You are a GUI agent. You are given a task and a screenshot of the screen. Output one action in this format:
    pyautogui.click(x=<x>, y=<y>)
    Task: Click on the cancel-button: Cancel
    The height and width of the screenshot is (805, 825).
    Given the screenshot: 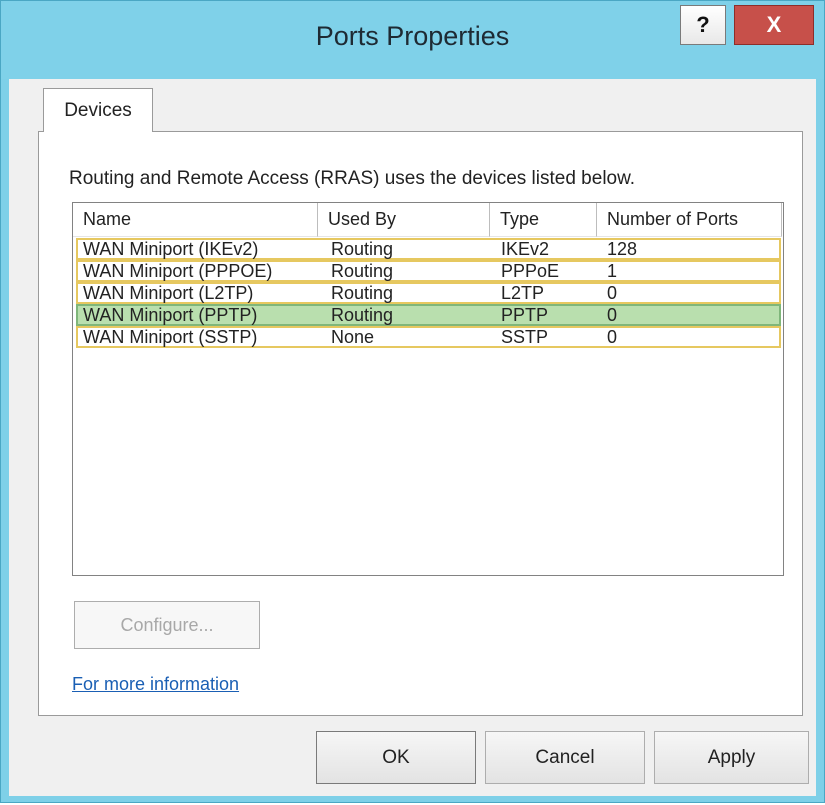 What is the action you would take?
    pyautogui.click(x=565, y=757)
    